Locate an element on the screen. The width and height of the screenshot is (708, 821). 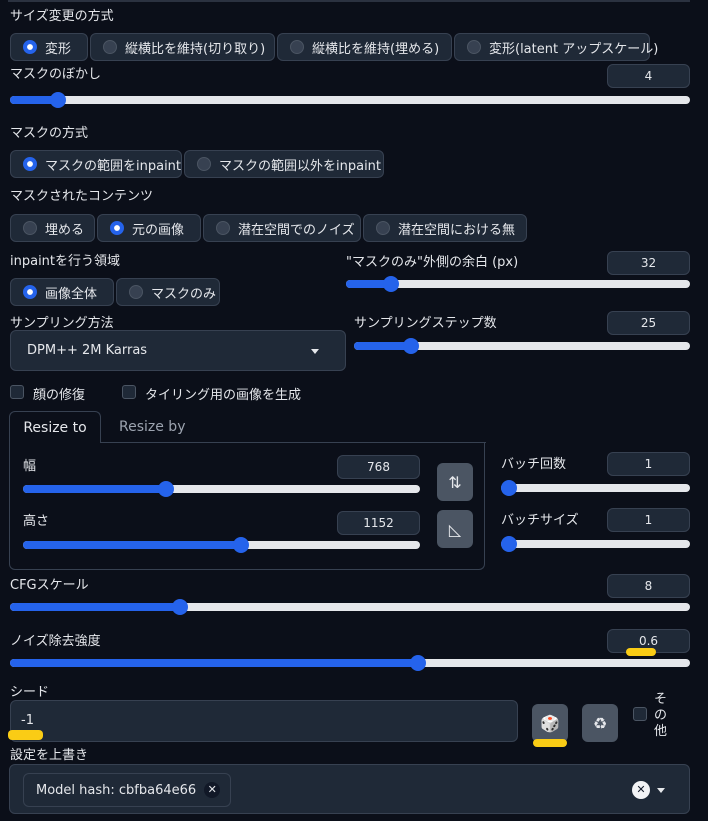
tab-resize-by: Resize by is located at coordinates (152, 427).